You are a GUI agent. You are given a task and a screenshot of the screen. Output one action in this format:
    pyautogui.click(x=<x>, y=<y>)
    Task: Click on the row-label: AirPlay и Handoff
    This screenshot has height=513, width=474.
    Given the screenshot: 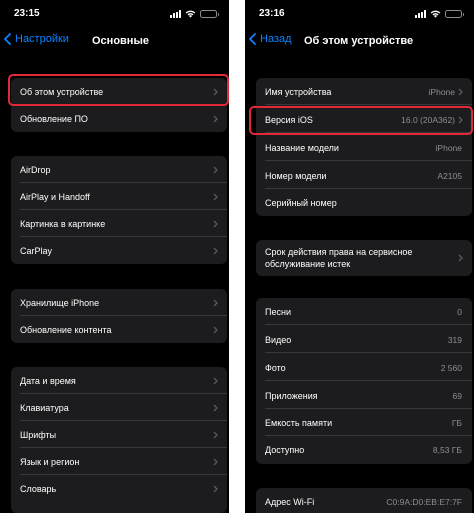 What is the action you would take?
    pyautogui.click(x=55, y=196)
    